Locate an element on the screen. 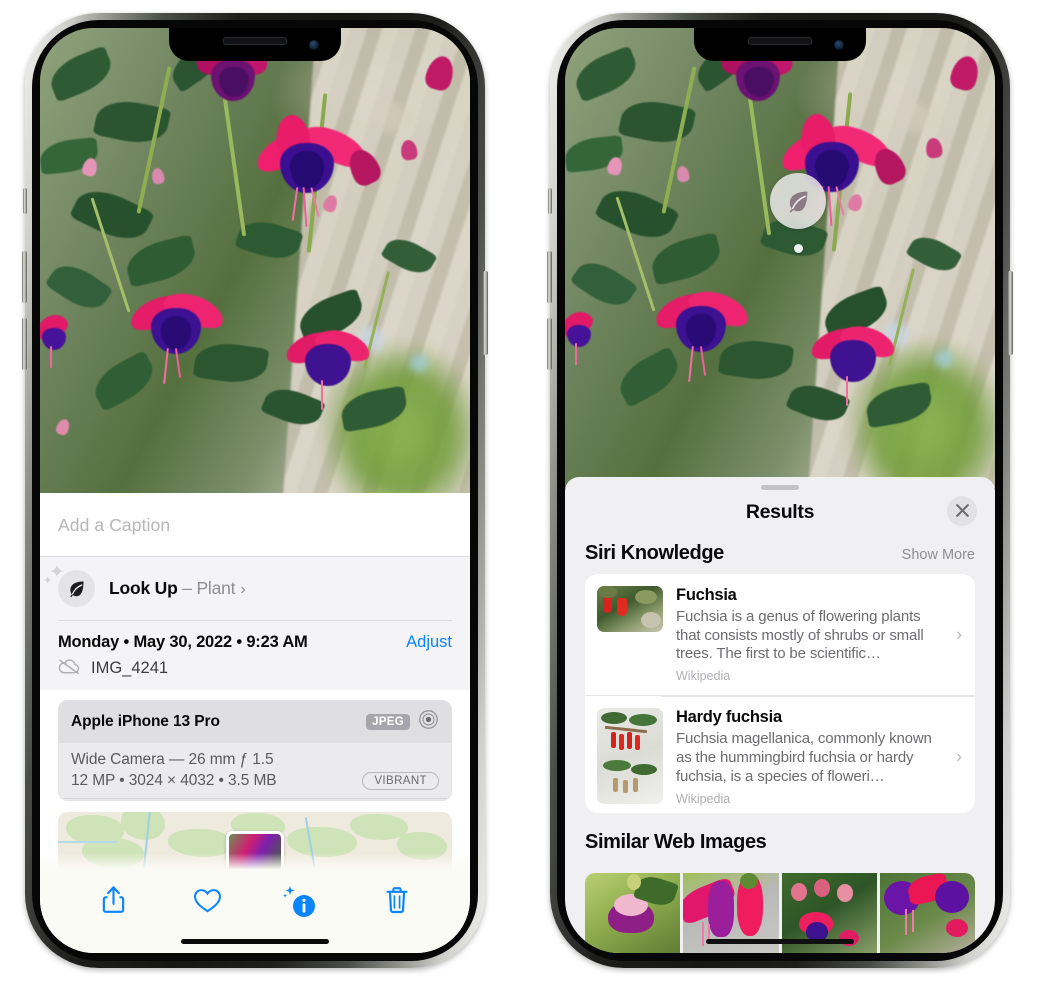 The image size is (1055, 985). trash-icon is located at coordinates (397, 903).